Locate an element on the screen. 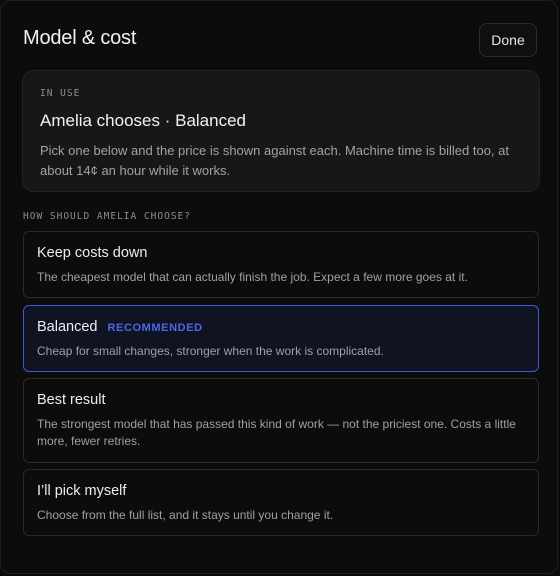  in-use-eyebrow: IN USE is located at coordinates (60, 93).